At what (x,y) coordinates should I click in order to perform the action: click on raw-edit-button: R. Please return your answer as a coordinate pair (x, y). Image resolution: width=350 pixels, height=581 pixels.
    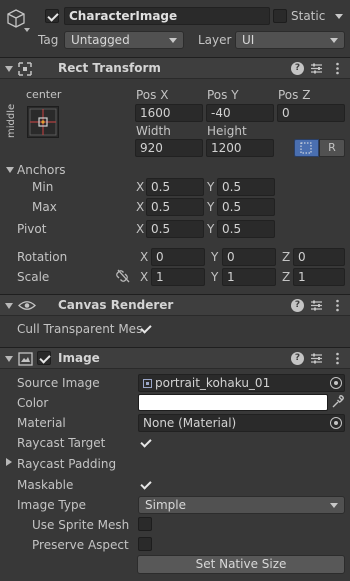
    Looking at the image, I should click on (332, 148).